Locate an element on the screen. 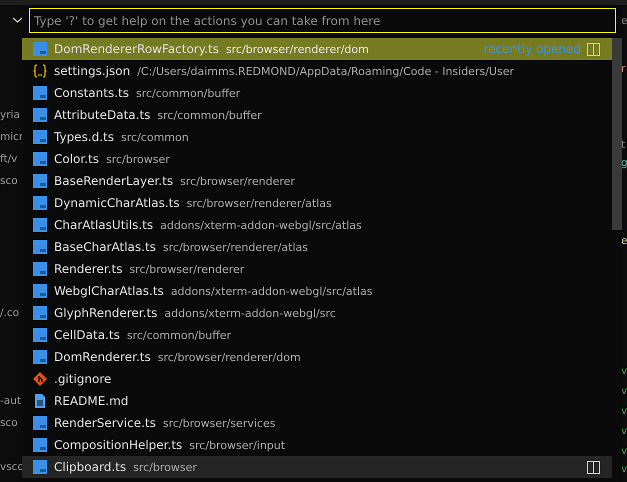  file-name: DomRendererRowFactory.ts is located at coordinates (136, 49).